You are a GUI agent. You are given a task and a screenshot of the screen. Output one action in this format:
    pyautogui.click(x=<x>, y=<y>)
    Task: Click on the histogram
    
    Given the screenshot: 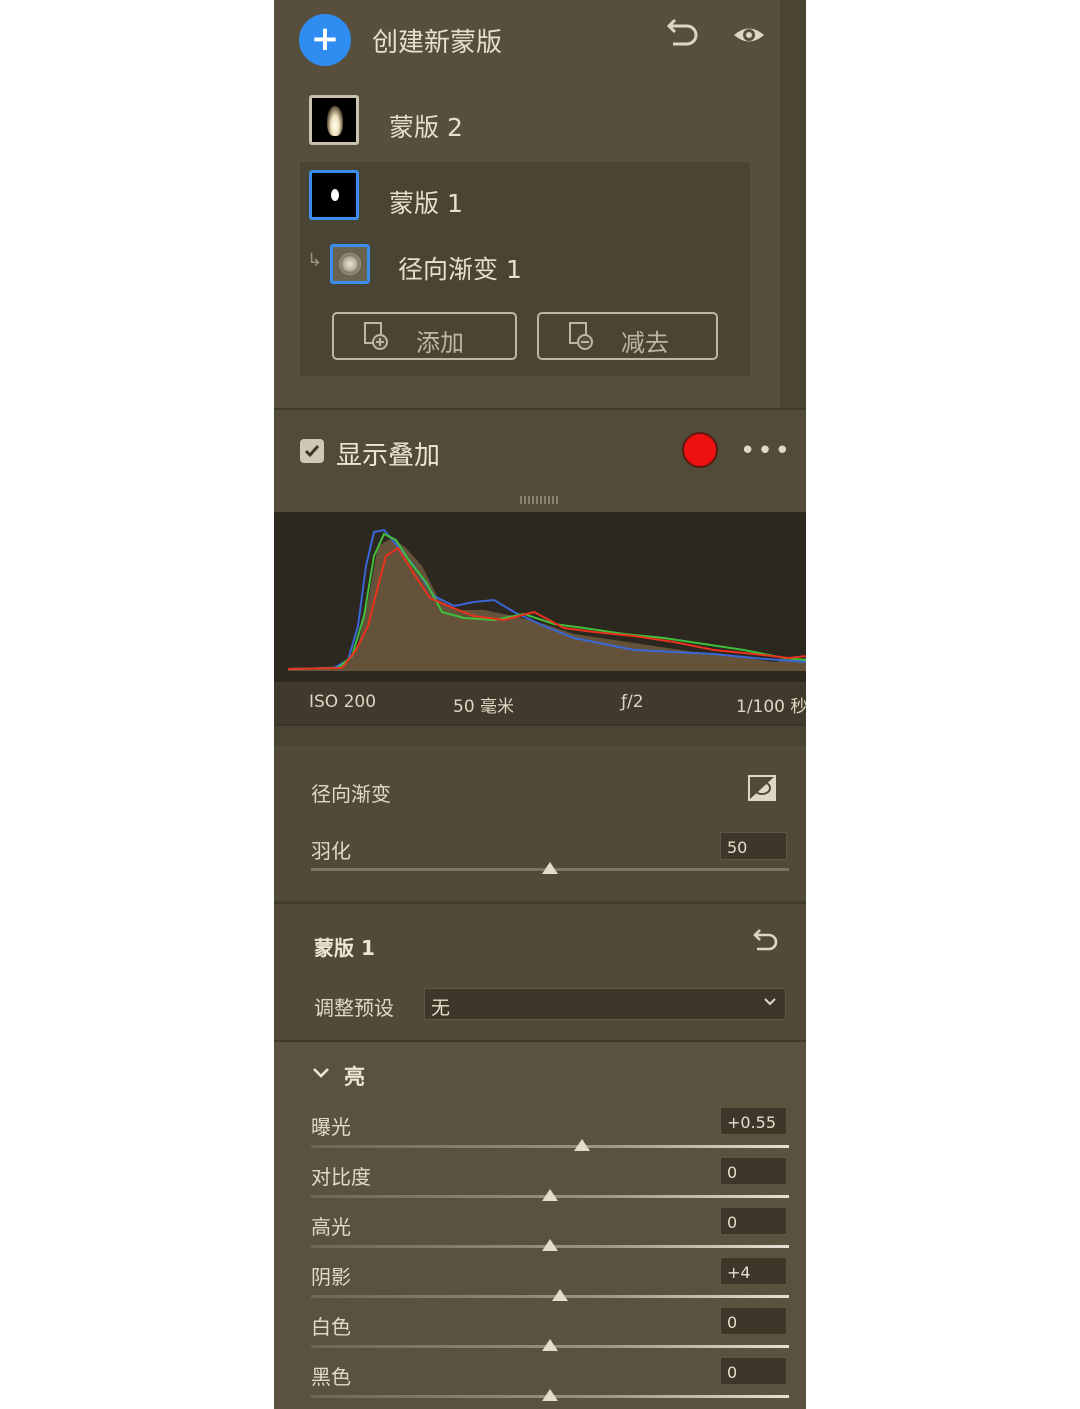 What is the action you would take?
    pyautogui.click(x=540, y=597)
    